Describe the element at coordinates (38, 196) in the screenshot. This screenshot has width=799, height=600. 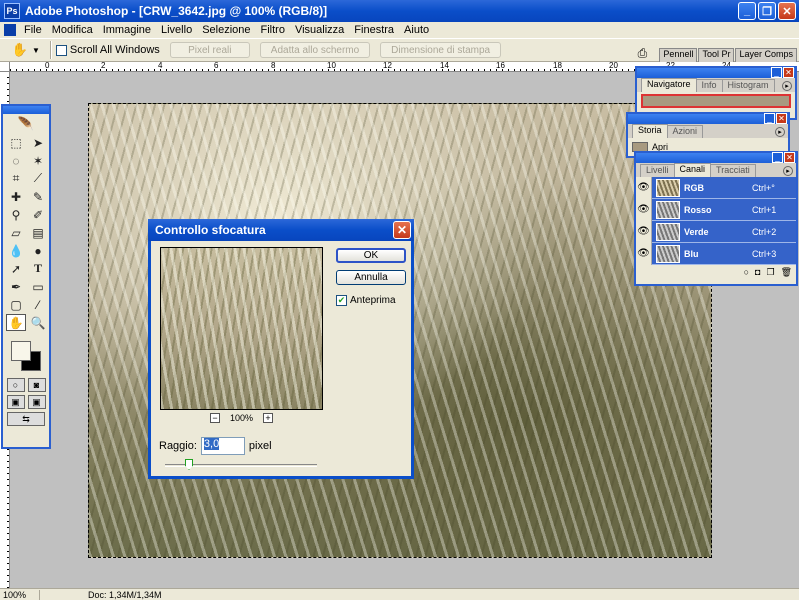
I see `brush-tool-icon: ✎` at that location.